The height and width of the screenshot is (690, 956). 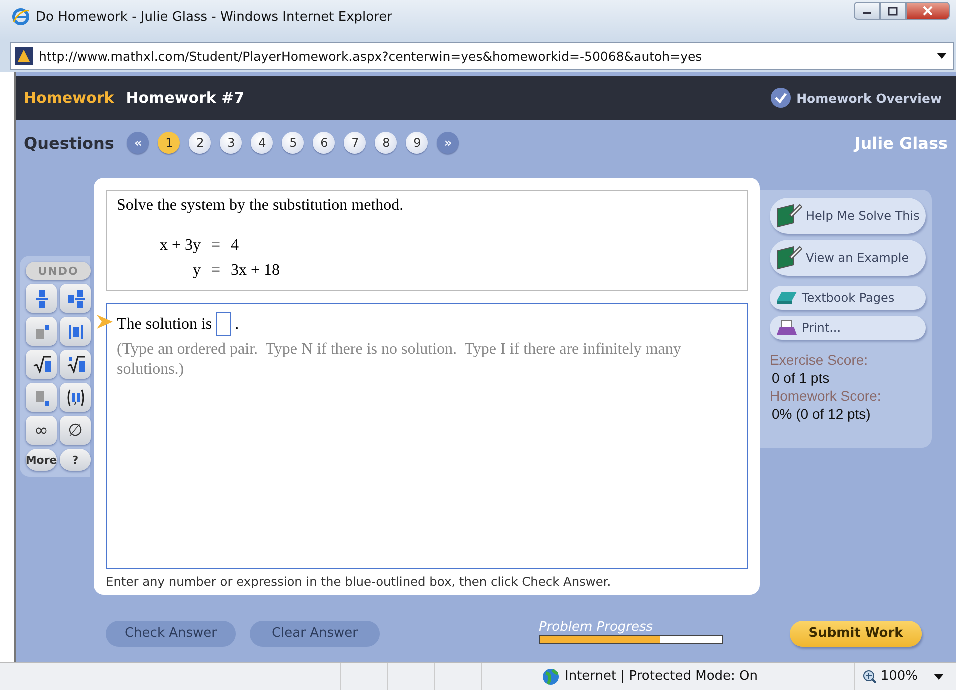 I want to click on score-label: Homework Score:, so click(x=826, y=396).